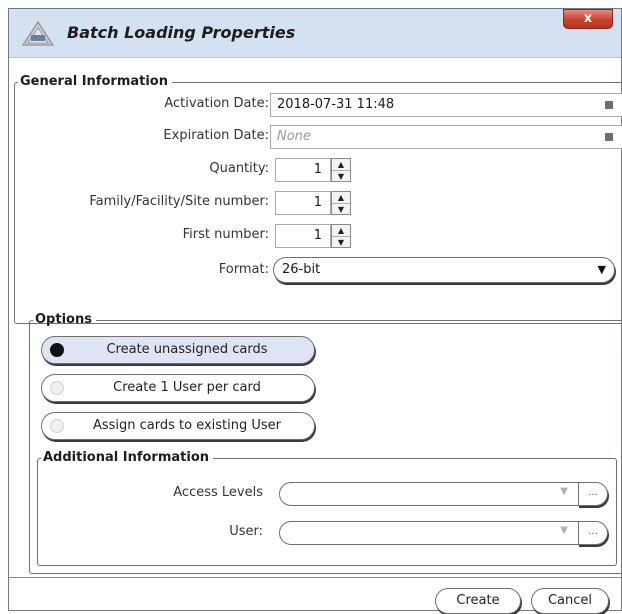 The image size is (622, 614). Describe the element at coordinates (478, 601) in the screenshot. I see `create-button: Create` at that location.